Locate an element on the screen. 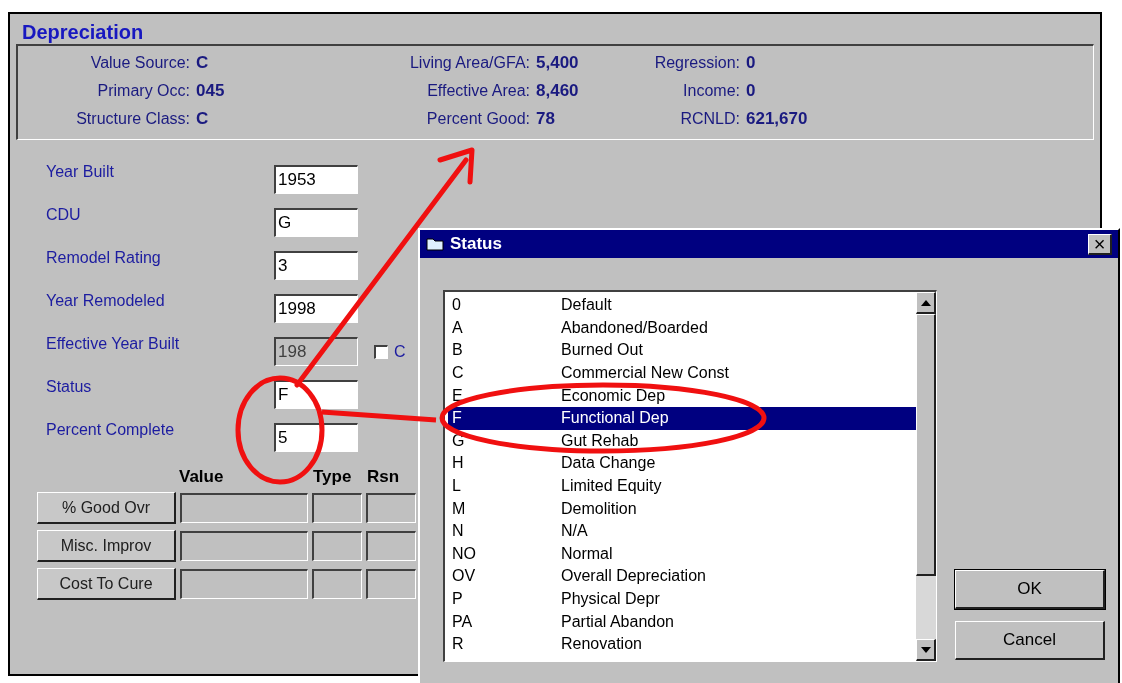  list-item: R Renovation is located at coordinates (682, 644).